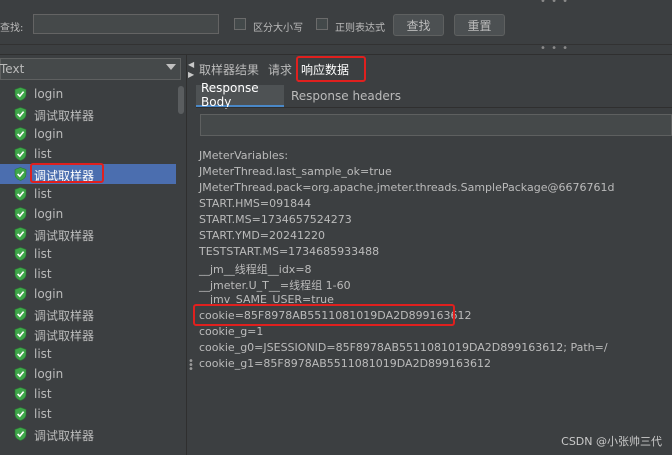  What do you see at coordinates (262, 235) in the screenshot?
I see `response-line: START.YMD=20241220` at bounding box center [262, 235].